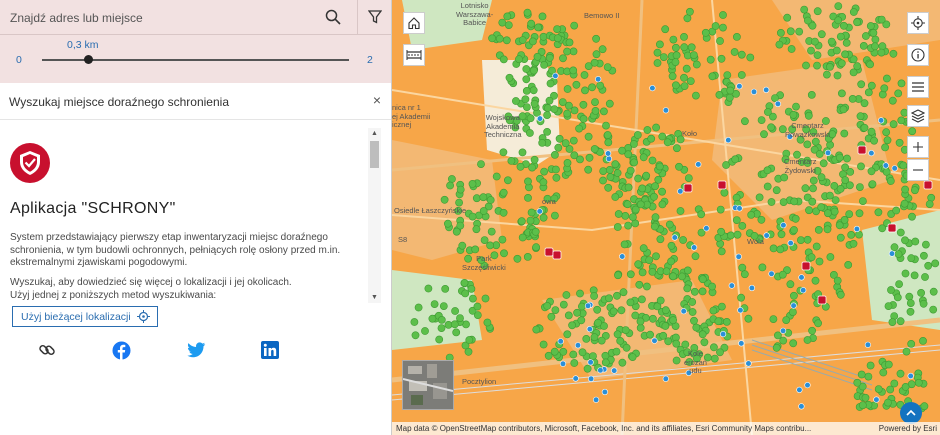  Describe the element at coordinates (918, 170) in the screenshot. I see `zoom-out-button` at that location.